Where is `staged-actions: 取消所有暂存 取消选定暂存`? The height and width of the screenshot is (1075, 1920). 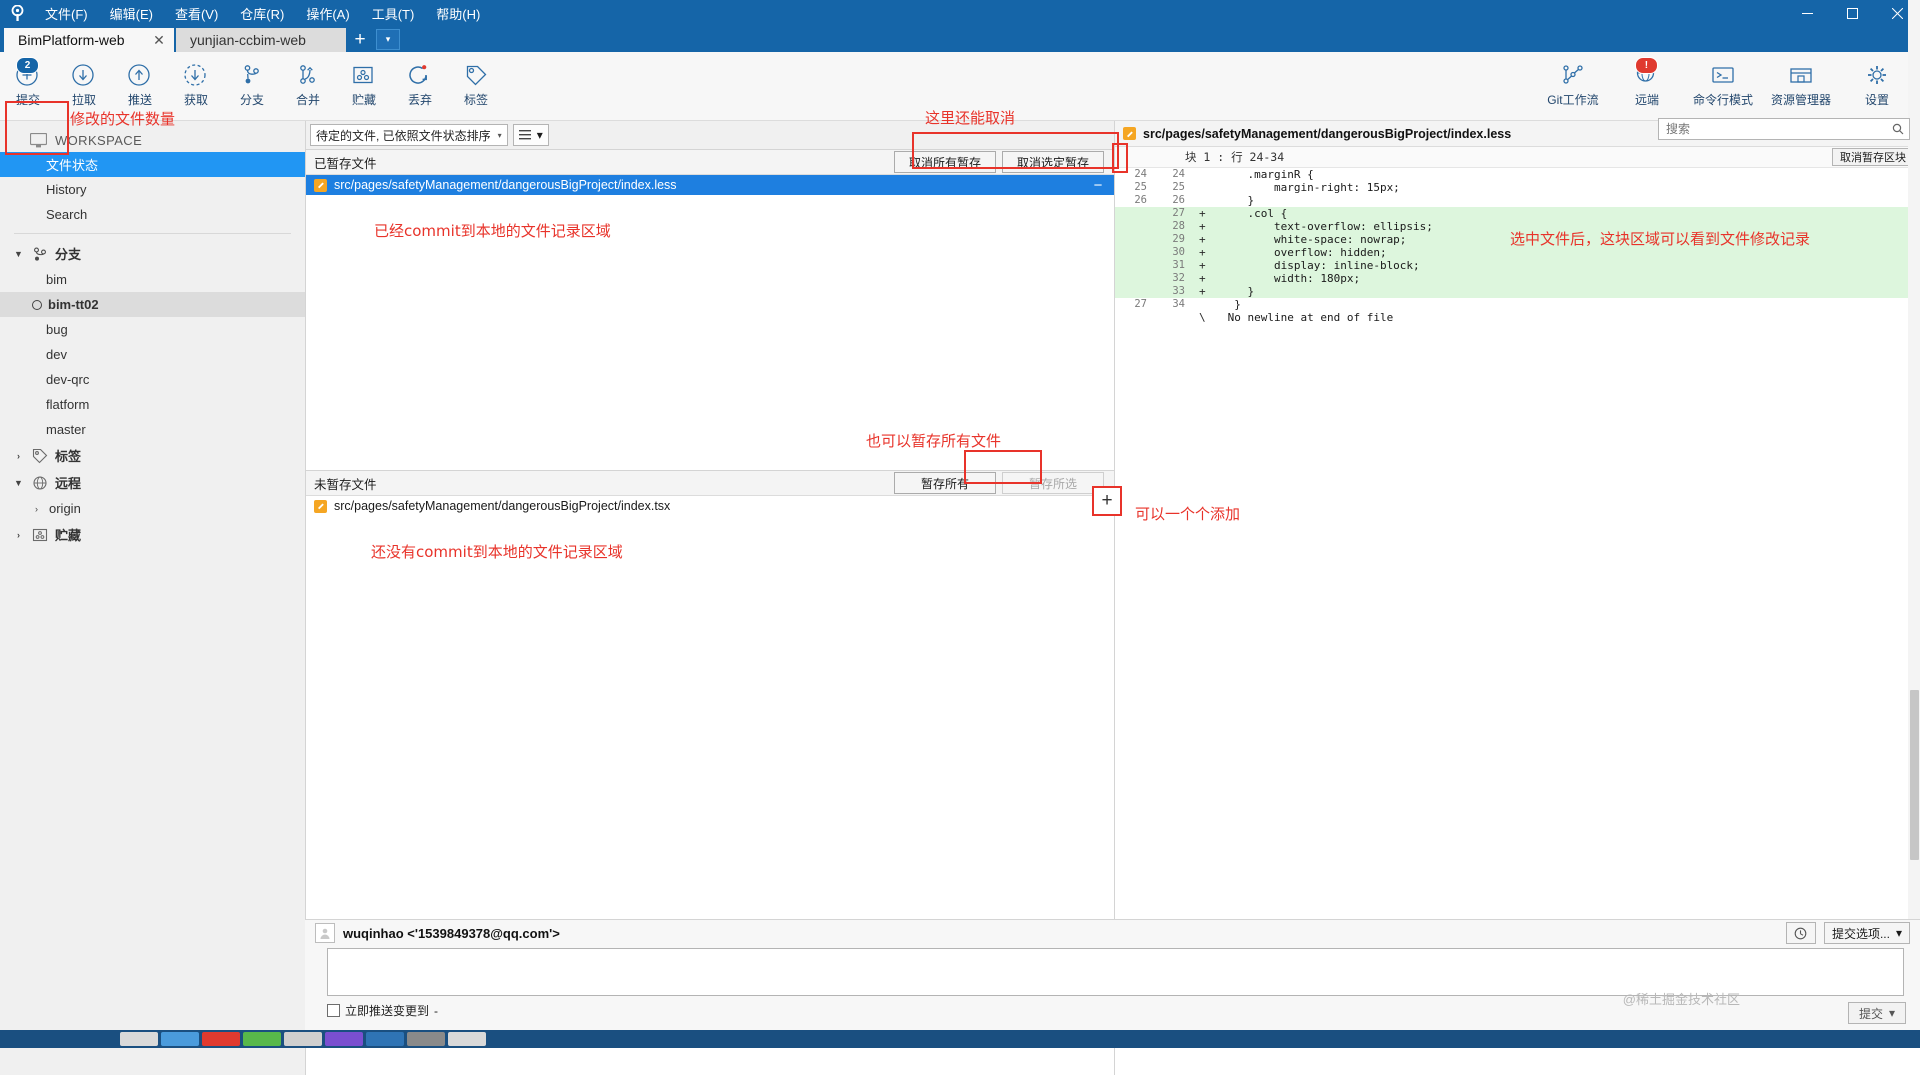 staged-actions: 取消所有暂存 取消选定暂存 is located at coordinates (1004, 162).